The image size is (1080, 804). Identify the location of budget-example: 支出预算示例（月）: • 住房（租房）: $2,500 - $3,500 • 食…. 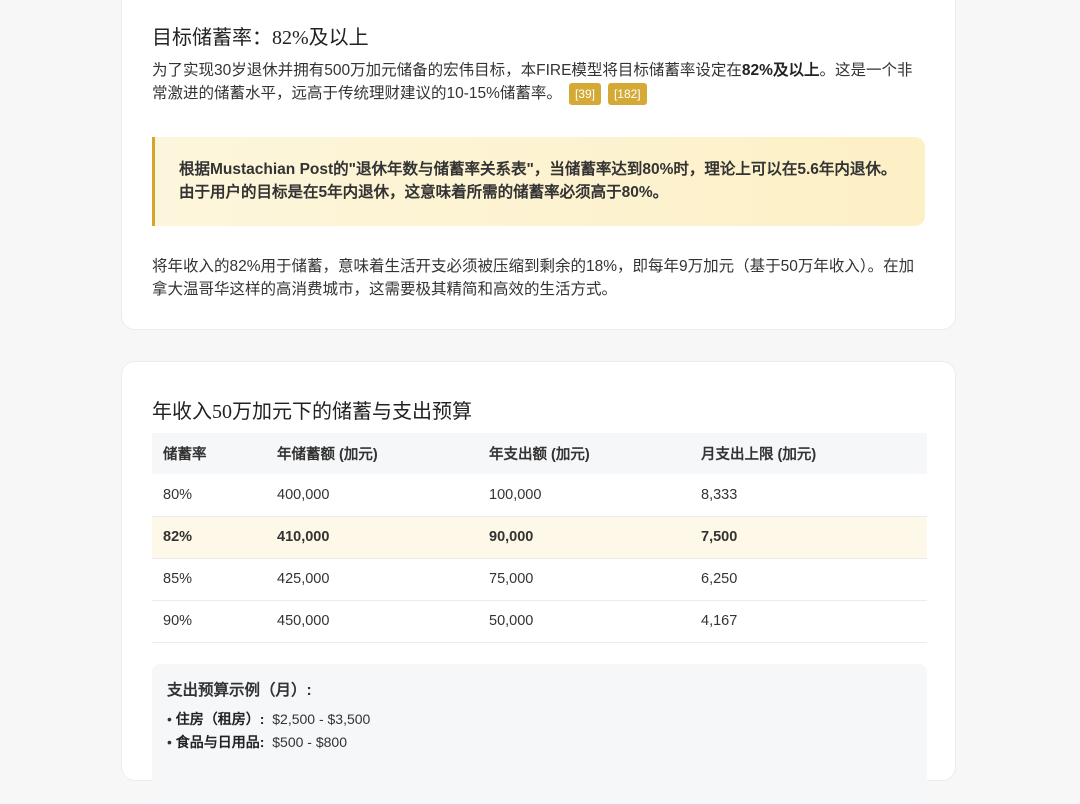
(539, 734).